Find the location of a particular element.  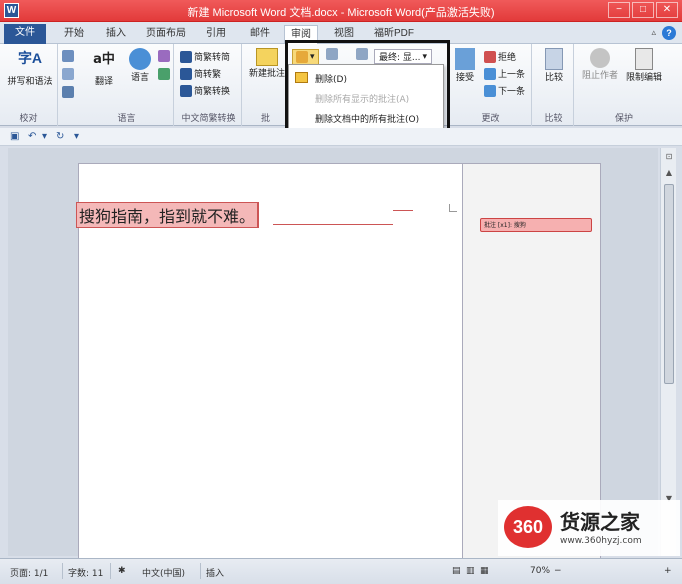

crop-mark is located at coordinates (453, 208).